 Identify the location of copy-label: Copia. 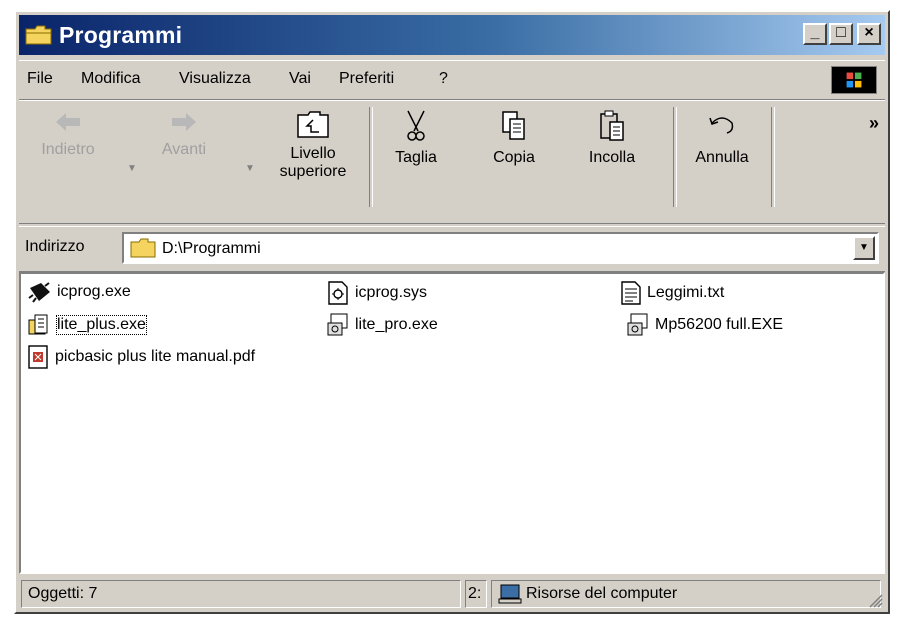
(514, 157).